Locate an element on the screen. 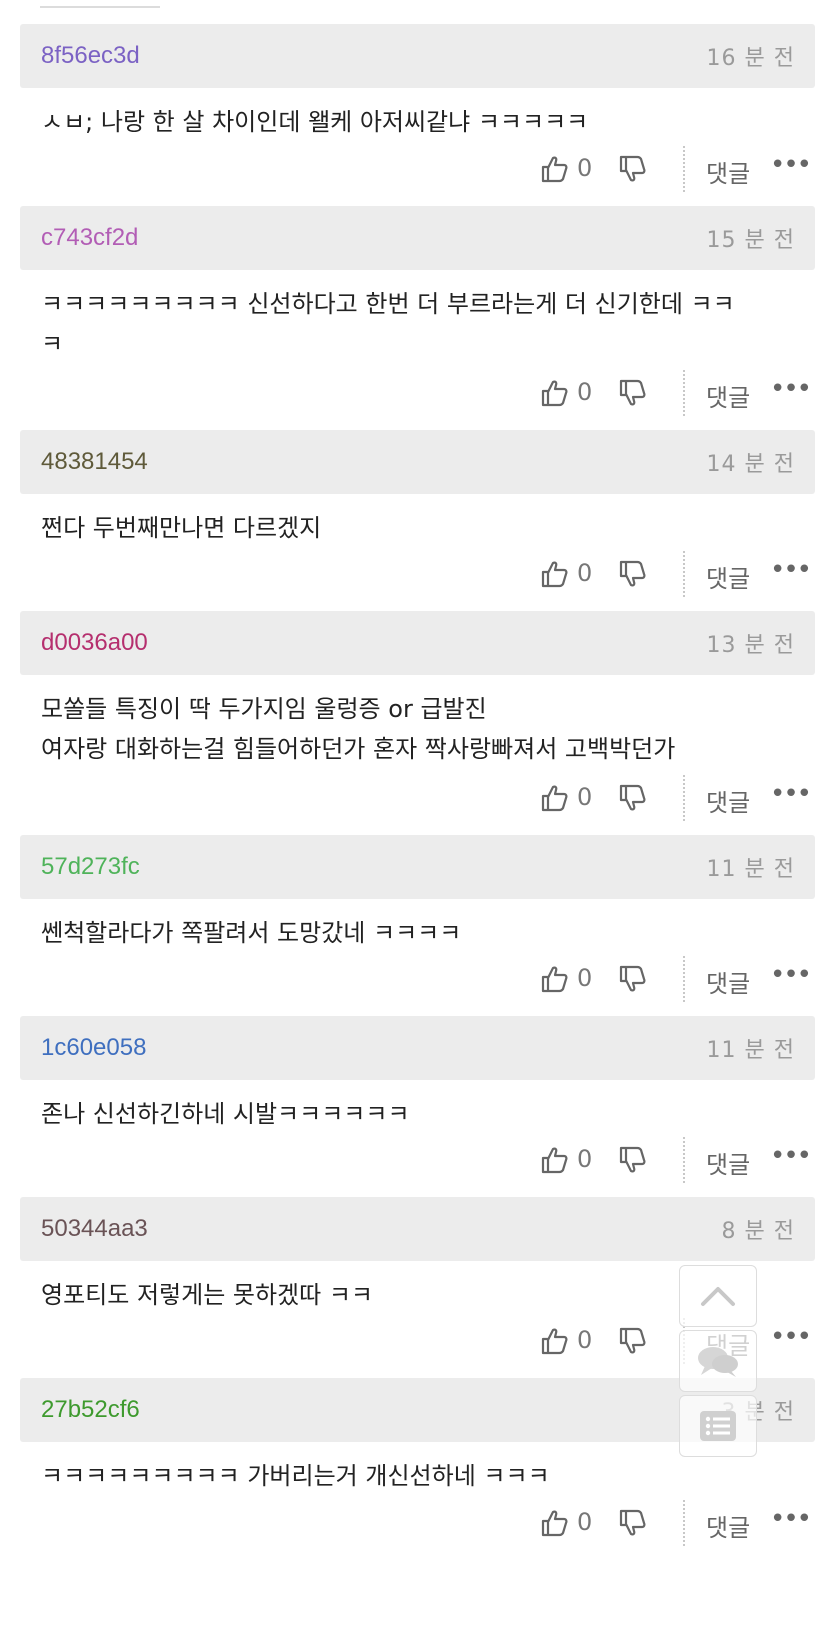 This screenshot has width=835, height=1650. comment-username: 1c60e058 is located at coordinates (93, 1048).